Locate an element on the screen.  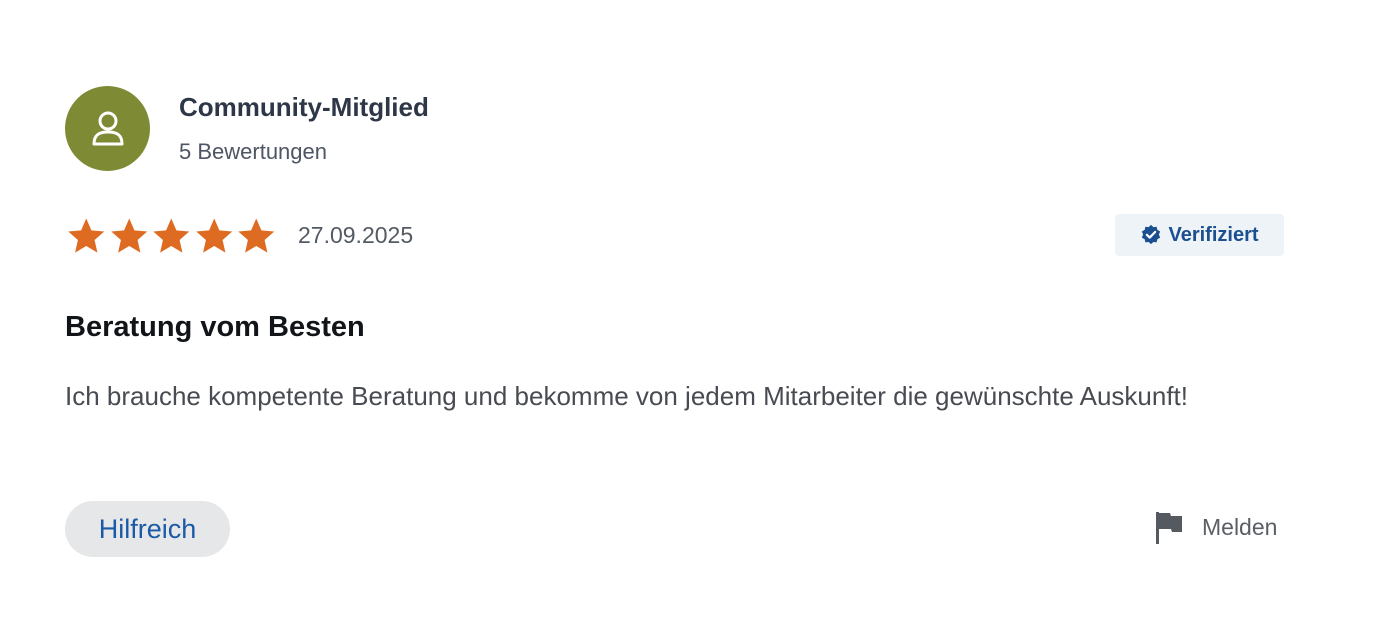
author-review-count: 5 Bewertungen is located at coordinates (253, 151).